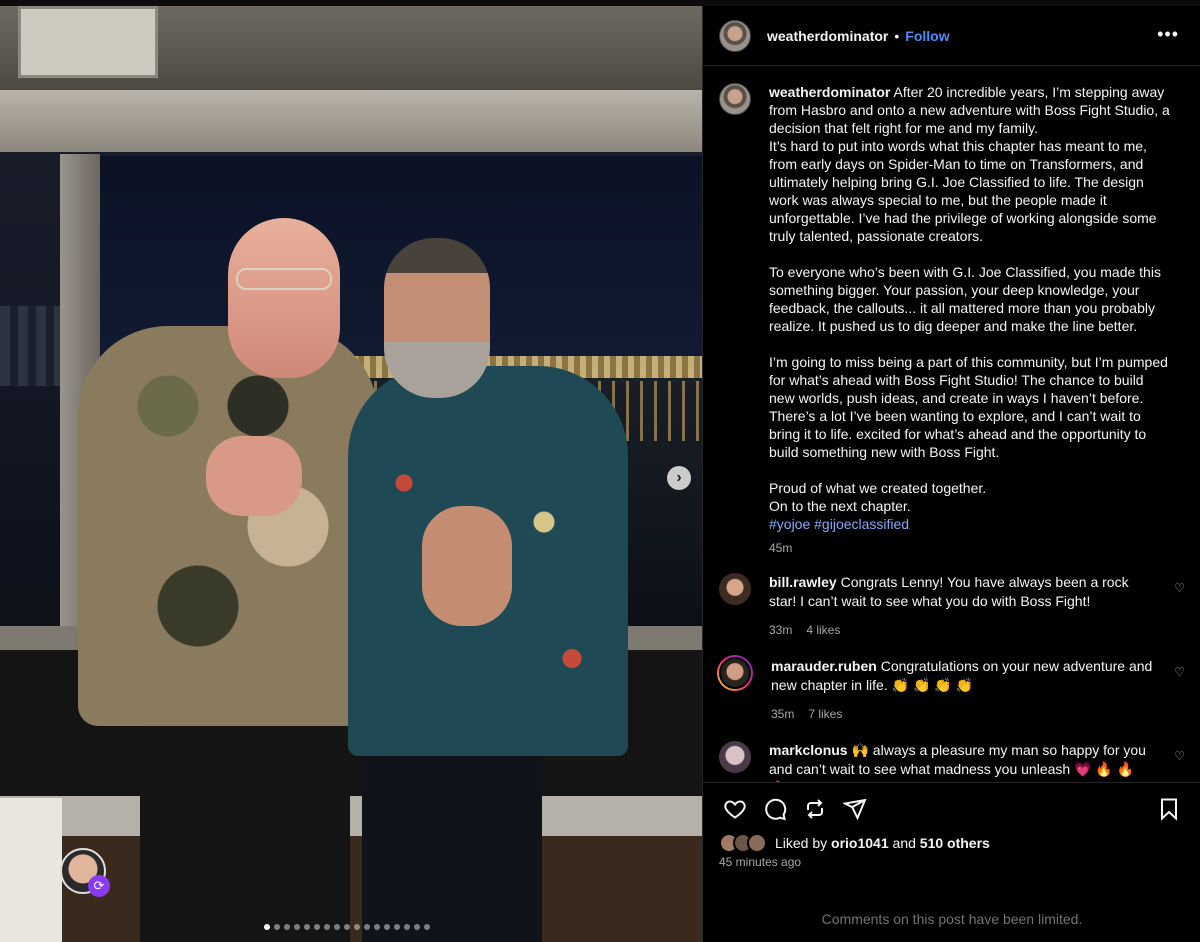  Describe the element at coordinates (254, 476) in the screenshot. I see `photo-person-left-fist` at that location.